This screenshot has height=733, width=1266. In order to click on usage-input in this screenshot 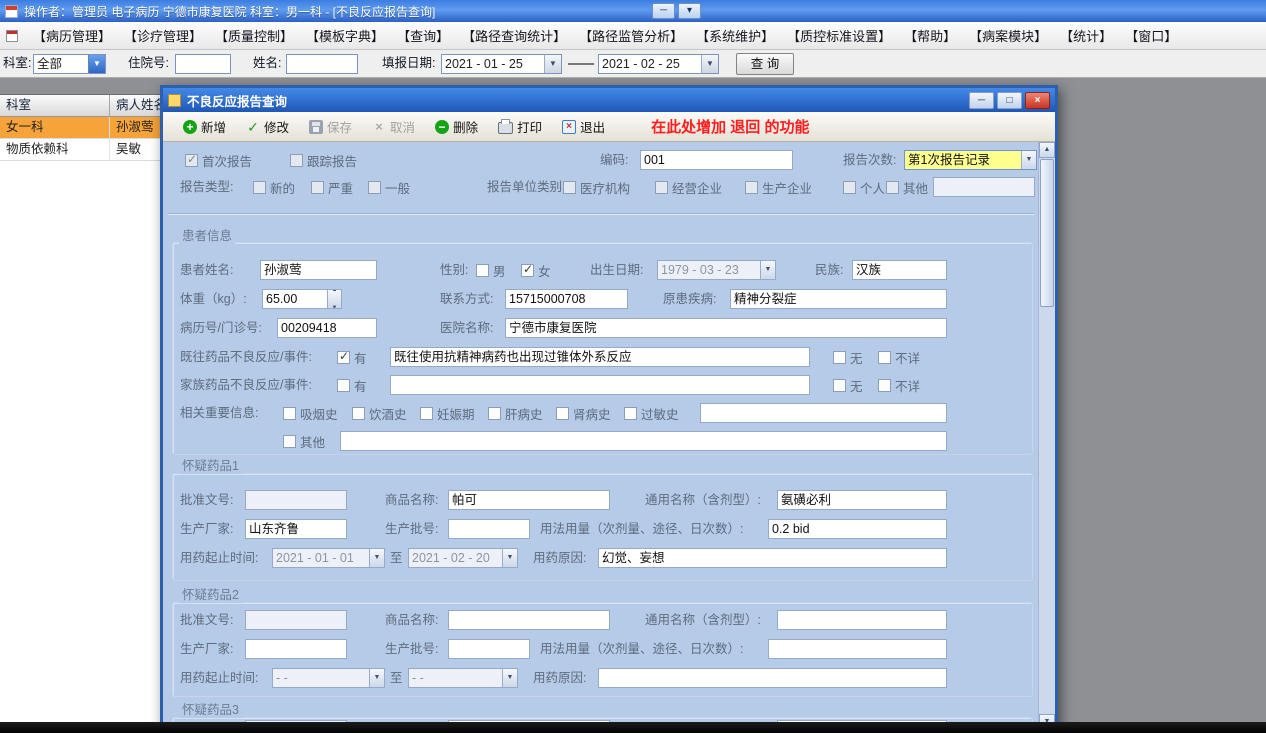, I will do `click(857, 649)`.